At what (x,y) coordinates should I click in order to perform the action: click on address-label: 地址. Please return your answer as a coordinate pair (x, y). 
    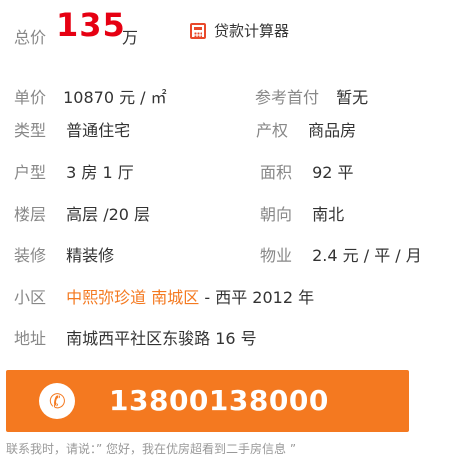
    Looking at the image, I should click on (30, 338).